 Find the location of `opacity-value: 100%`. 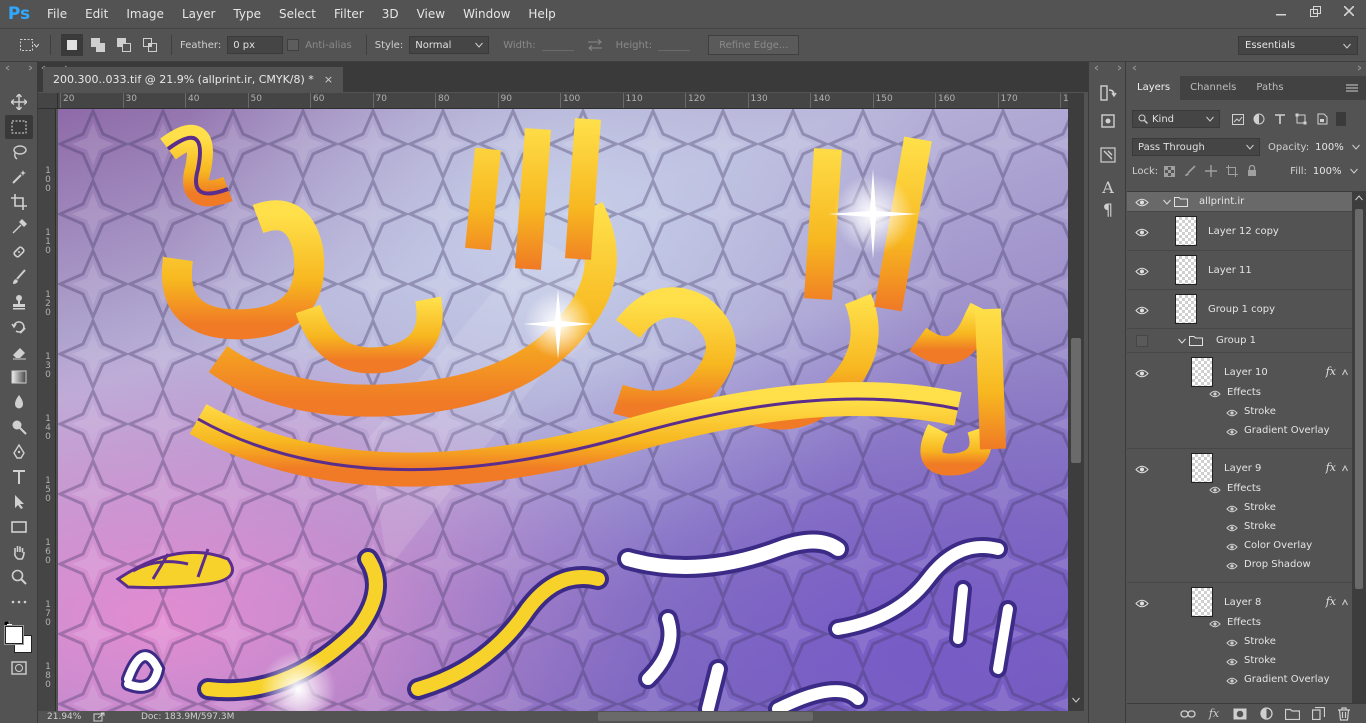

opacity-value: 100% is located at coordinates (1329, 147).